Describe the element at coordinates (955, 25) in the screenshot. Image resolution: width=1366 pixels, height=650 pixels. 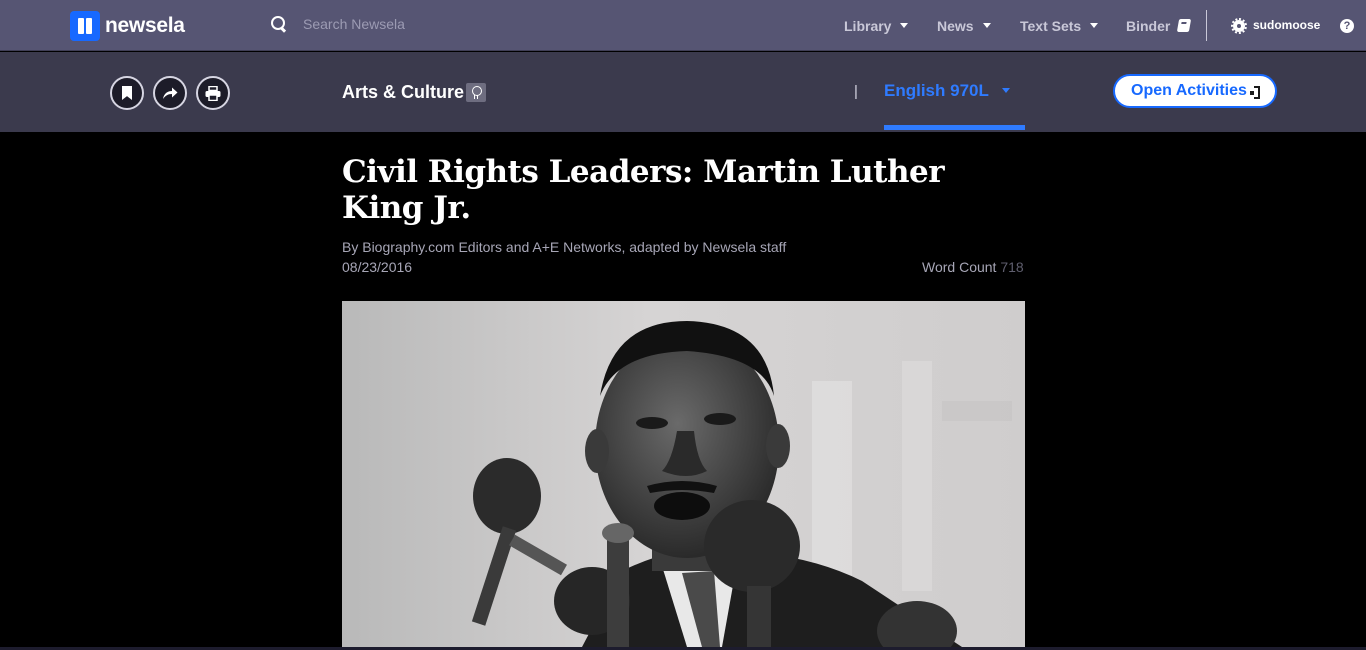
I see `nav-news-label: News` at that location.